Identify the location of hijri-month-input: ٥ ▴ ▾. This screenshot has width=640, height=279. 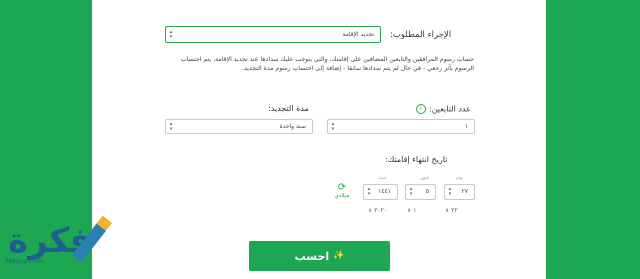
(420, 192).